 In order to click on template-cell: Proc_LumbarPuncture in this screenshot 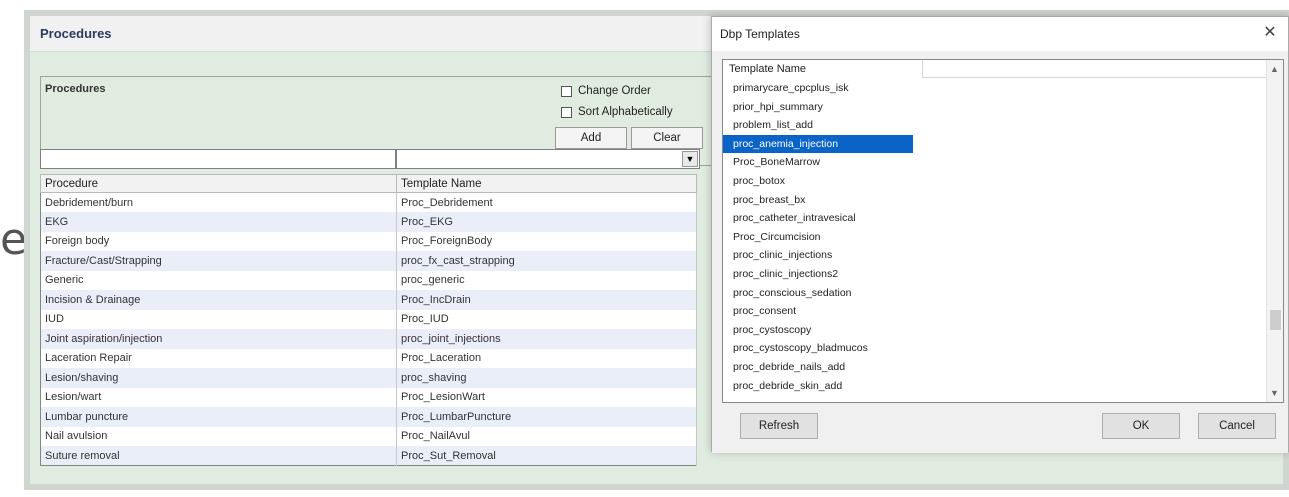, I will do `click(546, 417)`.